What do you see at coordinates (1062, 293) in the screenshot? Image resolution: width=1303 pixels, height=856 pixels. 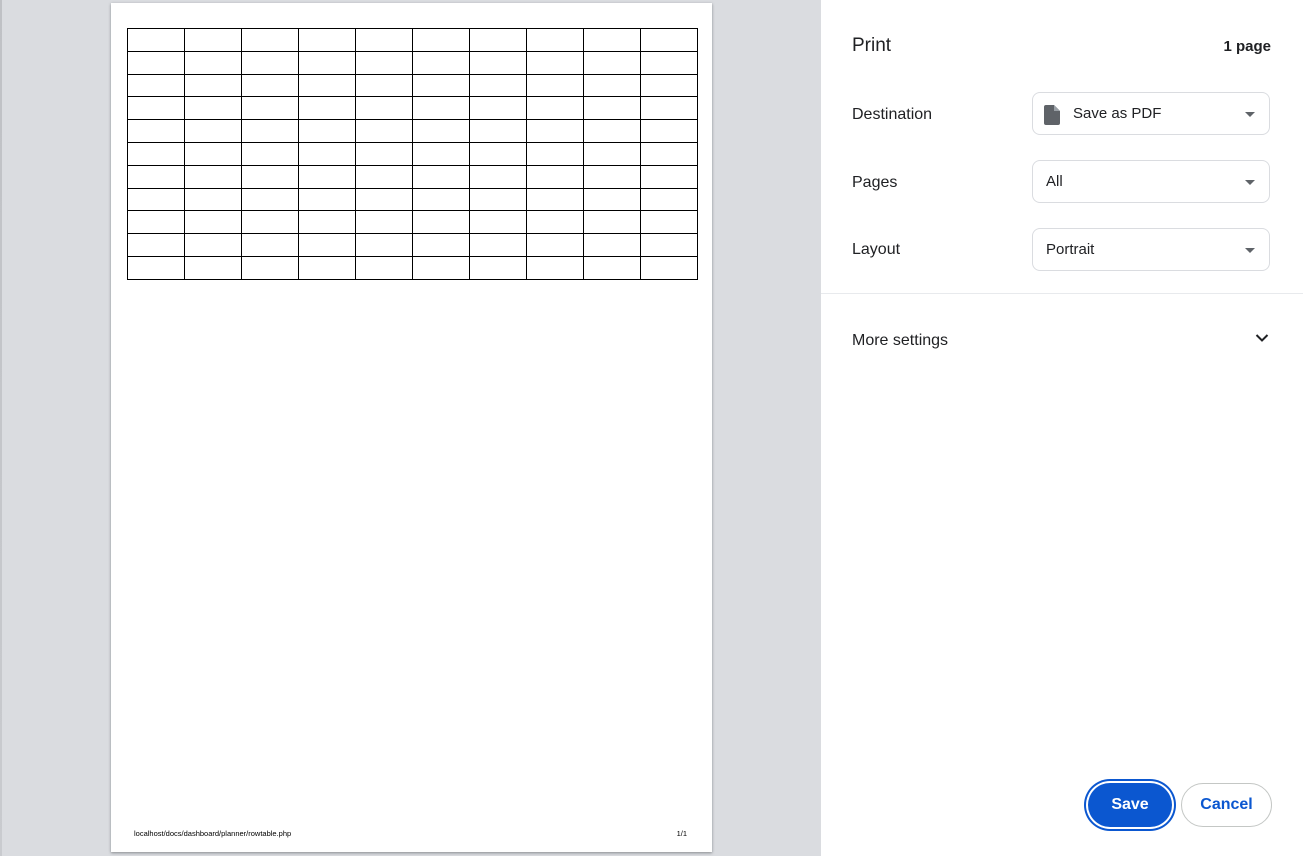 I see `settings-divider` at bounding box center [1062, 293].